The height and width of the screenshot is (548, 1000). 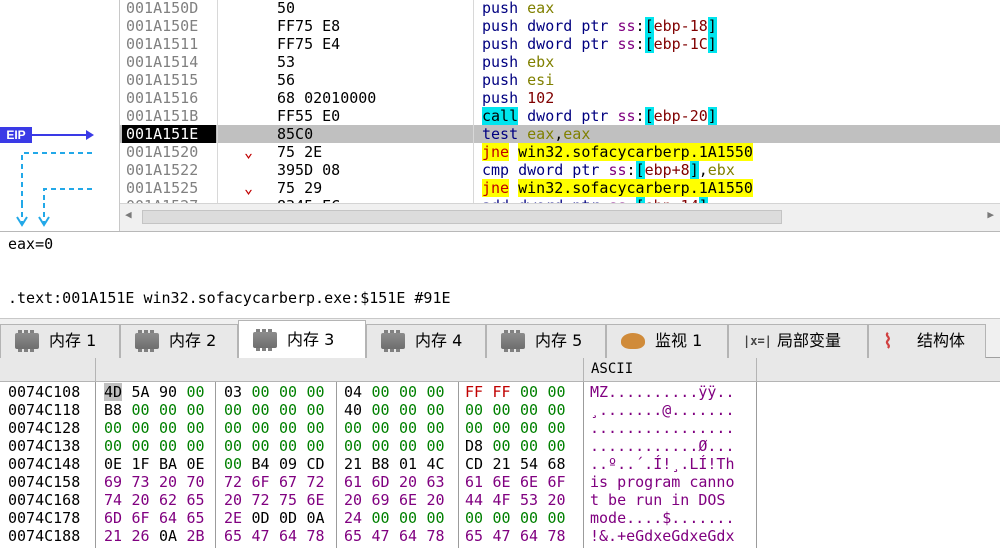 What do you see at coordinates (60, 341) in the screenshot?
I see `tab-1: 内存 1` at bounding box center [60, 341].